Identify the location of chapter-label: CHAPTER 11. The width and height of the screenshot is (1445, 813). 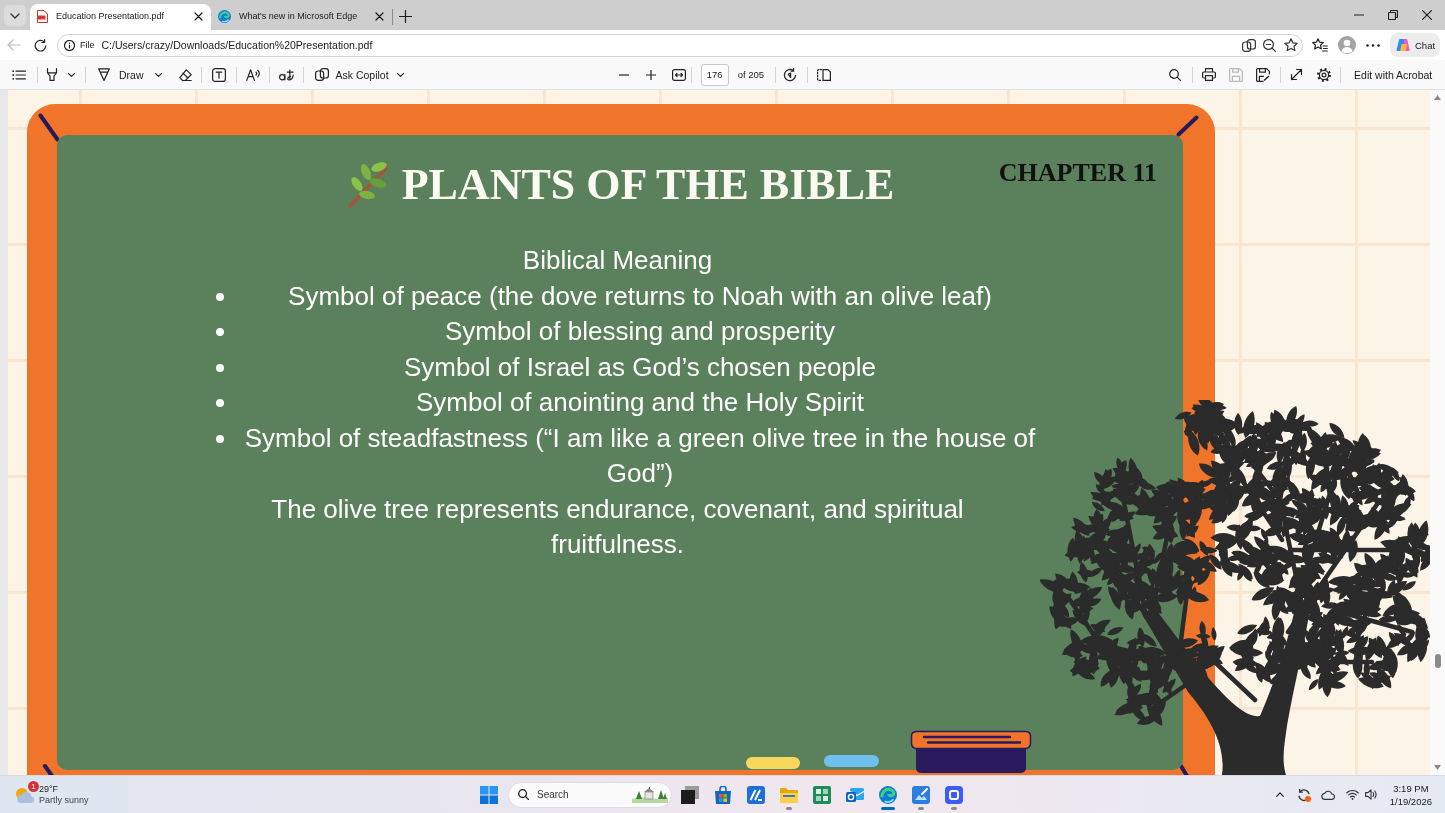
(1077, 173).